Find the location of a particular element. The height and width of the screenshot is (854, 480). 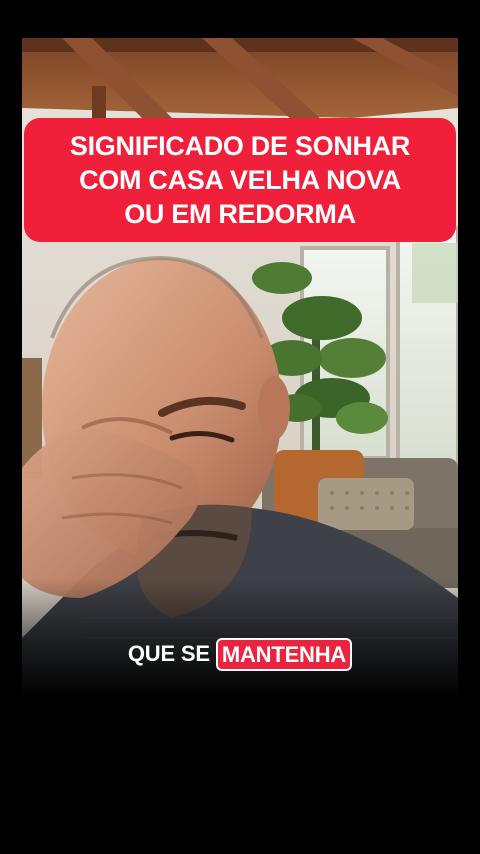

caption-highlight-word: MANTENHA is located at coordinates (284, 654).